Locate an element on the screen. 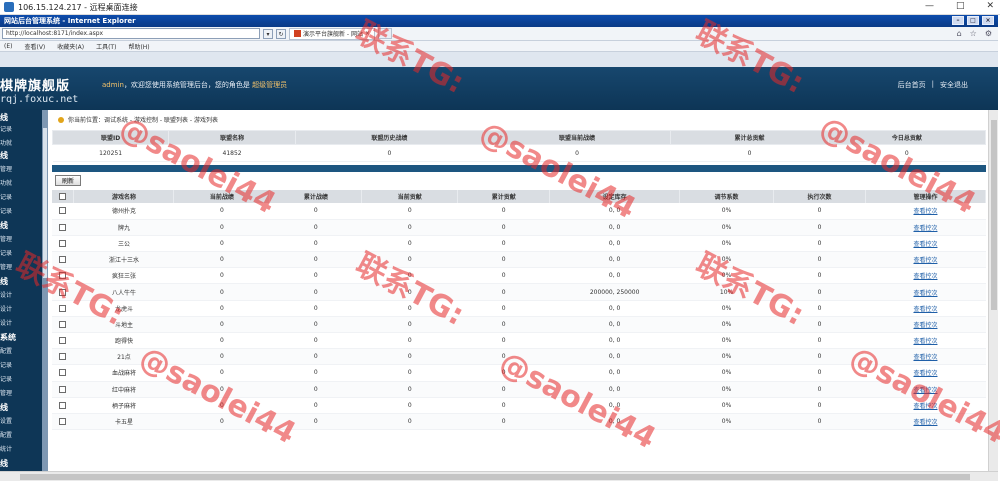 The width and height of the screenshot is (1000, 481). select-all-checkbox is located at coordinates (63, 196).